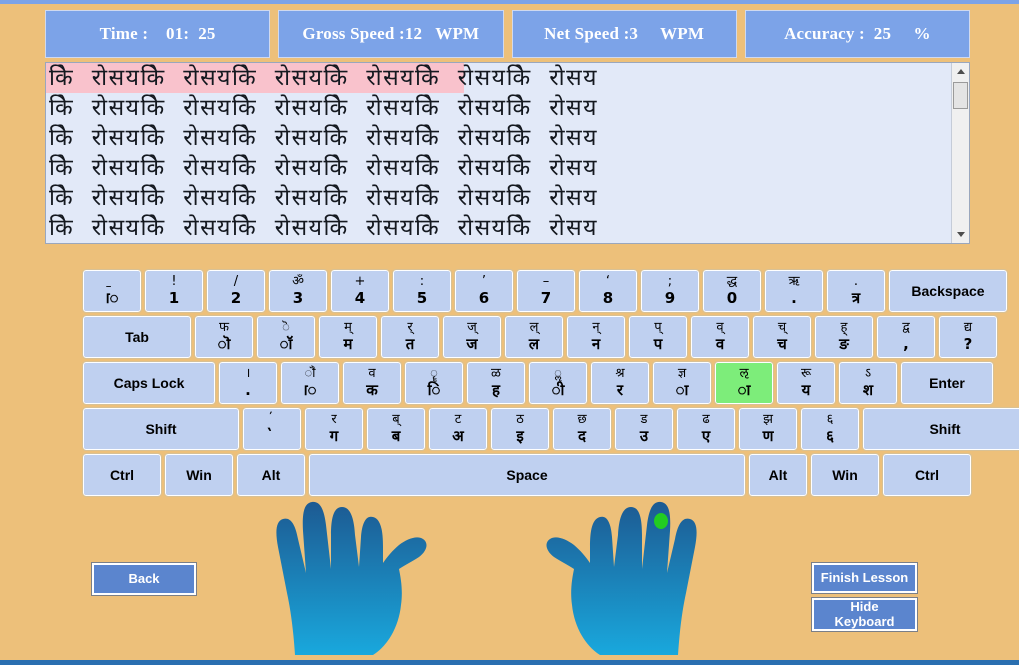 The width and height of the screenshot is (1019, 665). I want to click on key-3: ॐ3, so click(298, 291).